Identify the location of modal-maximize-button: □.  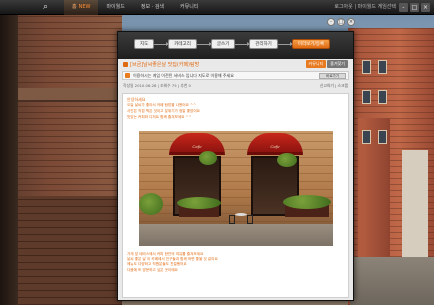
(341, 22).